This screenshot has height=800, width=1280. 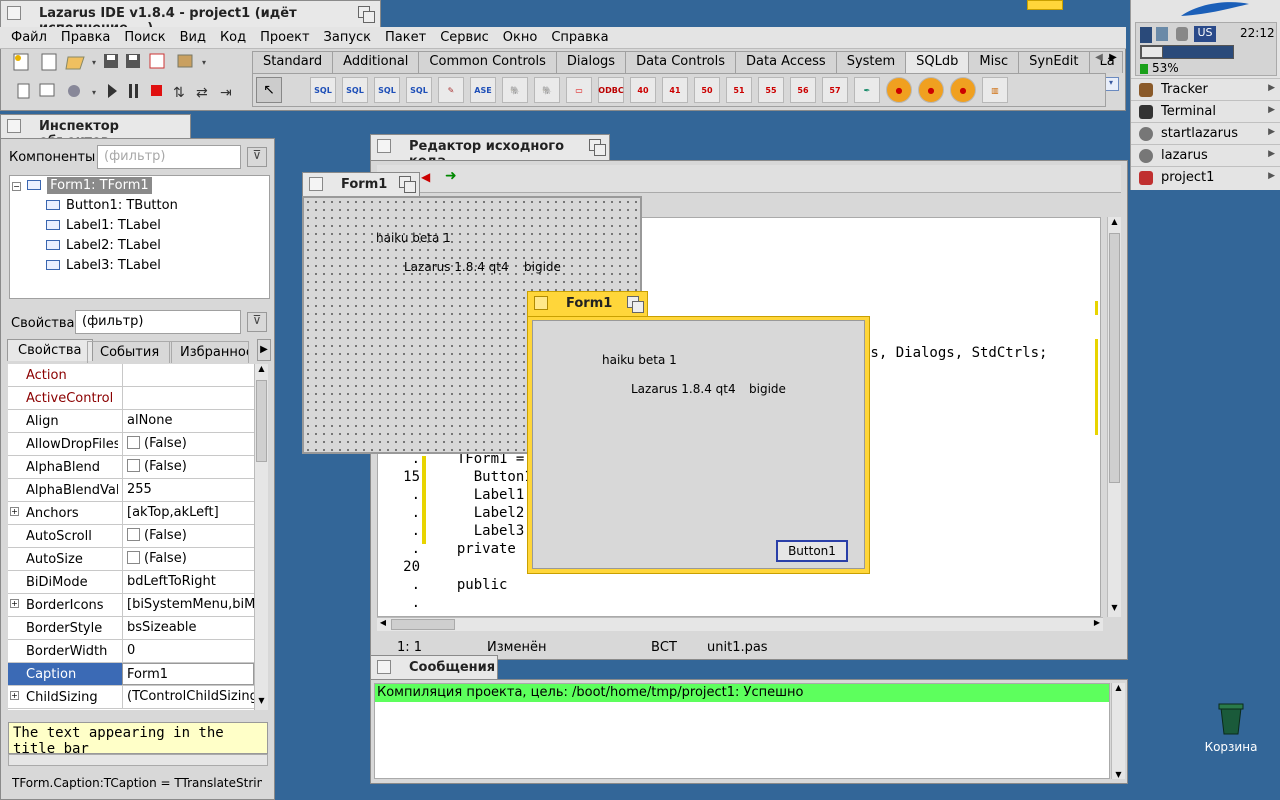 I want to click on property-row: BorderStyle bsSizeable, so click(x=131, y=628).